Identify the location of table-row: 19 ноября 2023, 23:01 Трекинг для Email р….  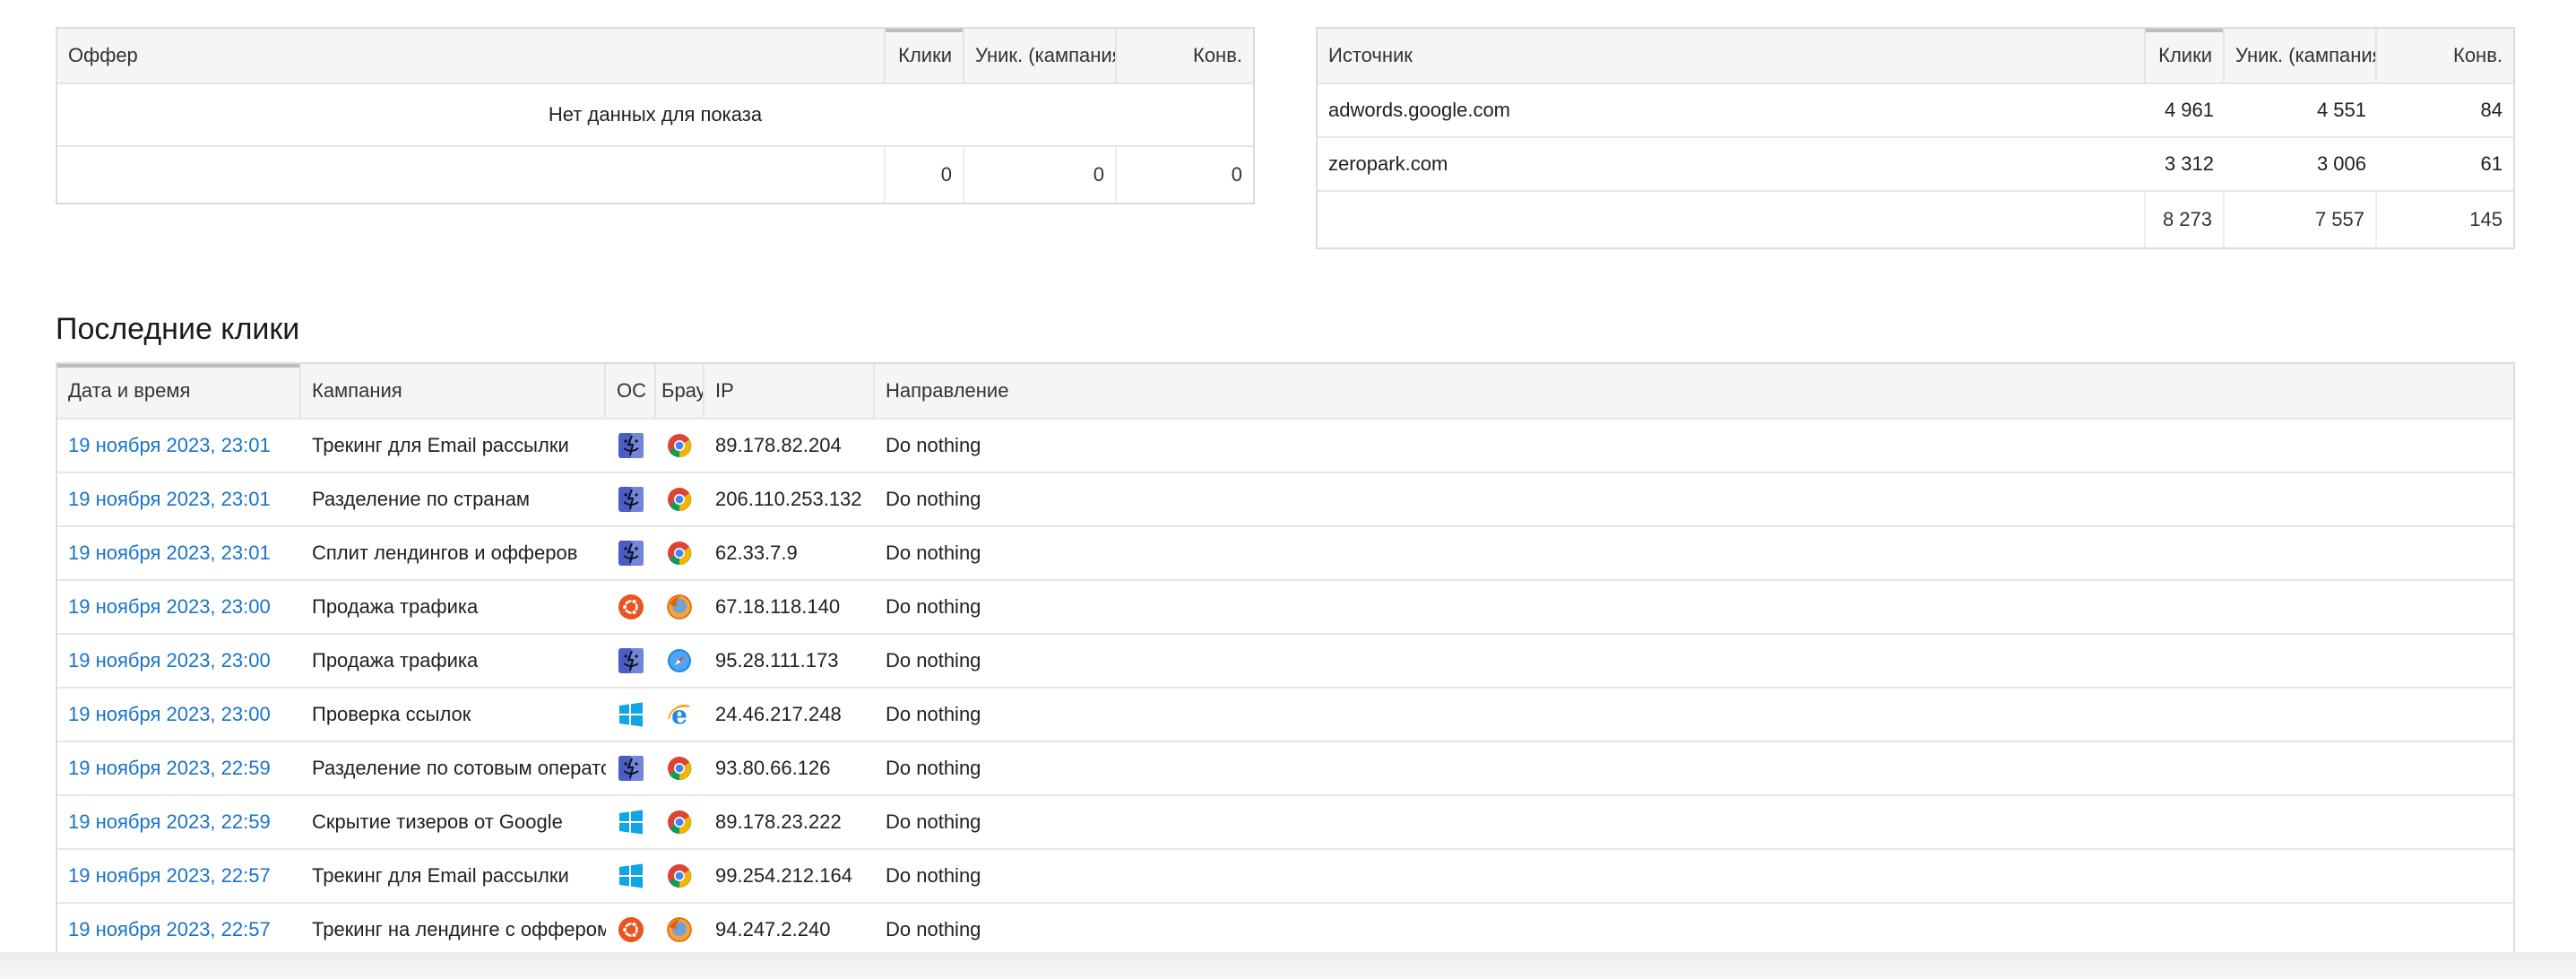
(1285, 446).